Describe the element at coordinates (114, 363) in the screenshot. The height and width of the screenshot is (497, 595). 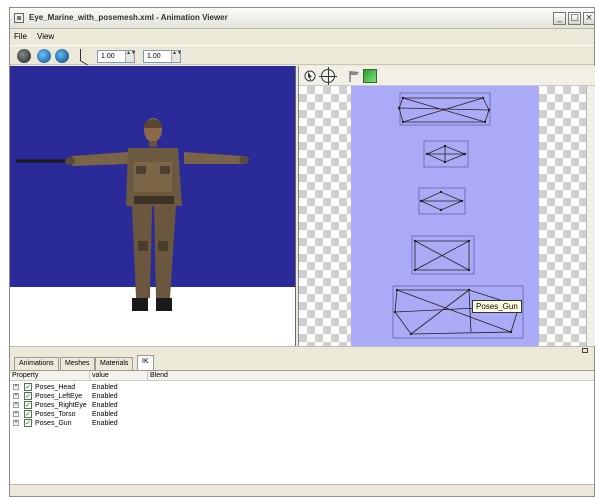
I see `tab-materials: Materials` at that location.